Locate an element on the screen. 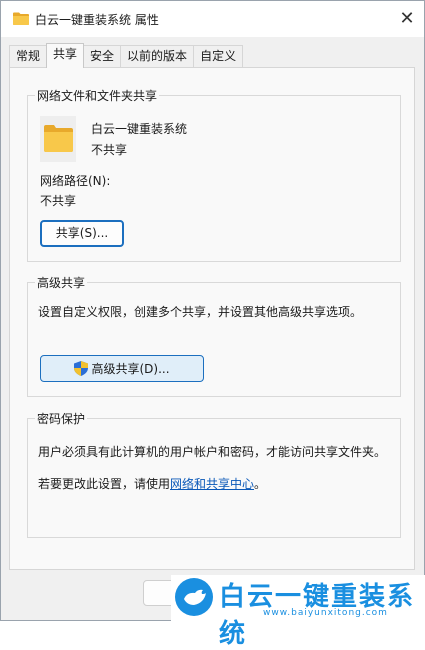  tab-previous-versions: 以前的版本 is located at coordinates (157, 56).